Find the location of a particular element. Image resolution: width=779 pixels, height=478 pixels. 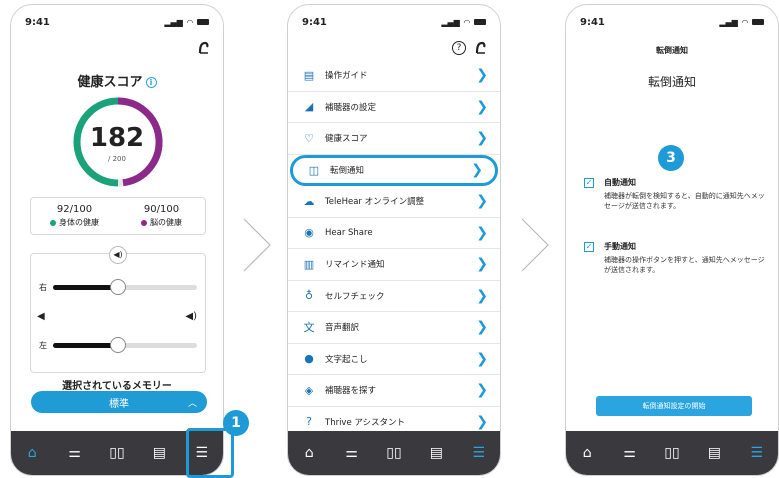

volume-down-icon: ◀ is located at coordinates (41, 316).